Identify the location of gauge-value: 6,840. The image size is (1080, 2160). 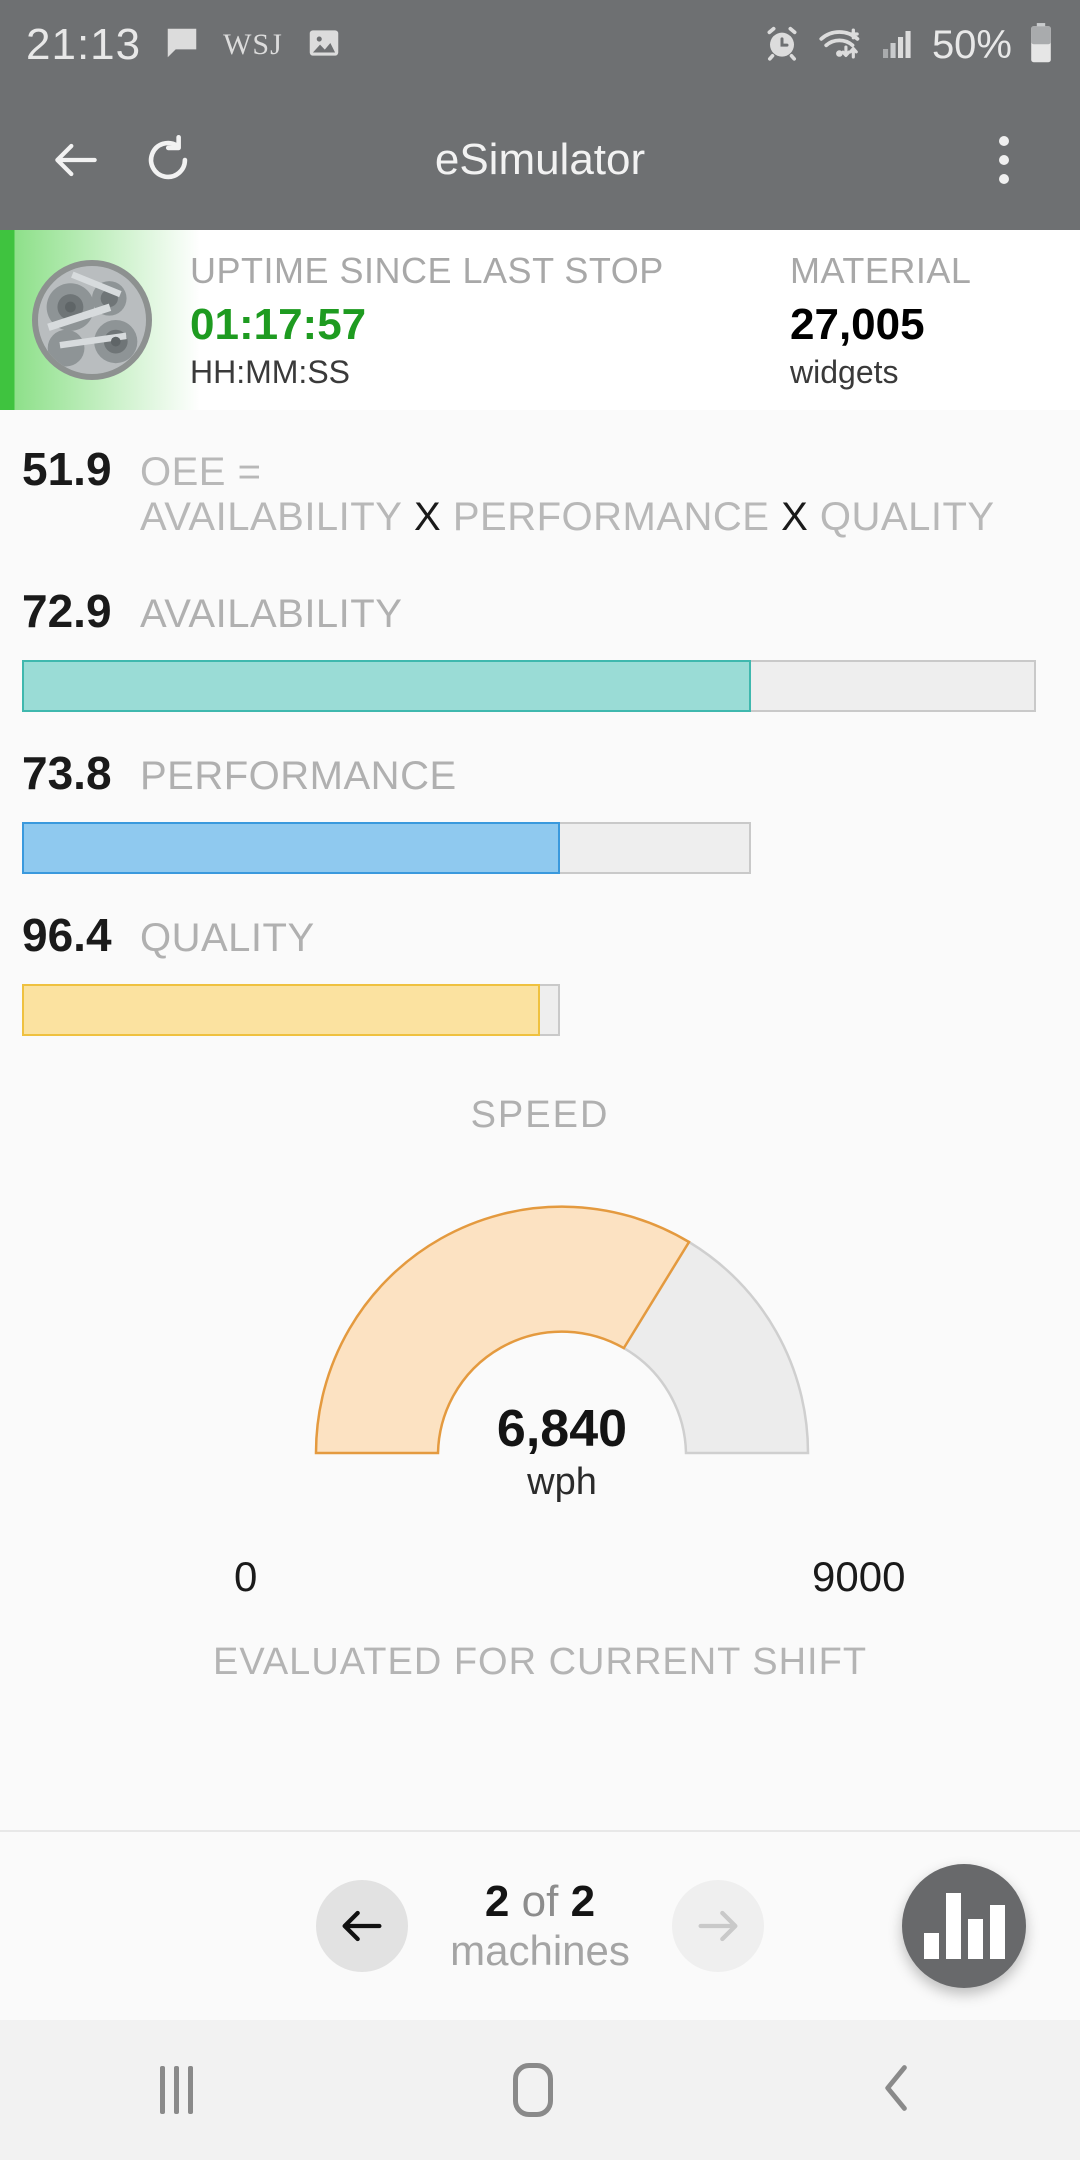
(562, 1429).